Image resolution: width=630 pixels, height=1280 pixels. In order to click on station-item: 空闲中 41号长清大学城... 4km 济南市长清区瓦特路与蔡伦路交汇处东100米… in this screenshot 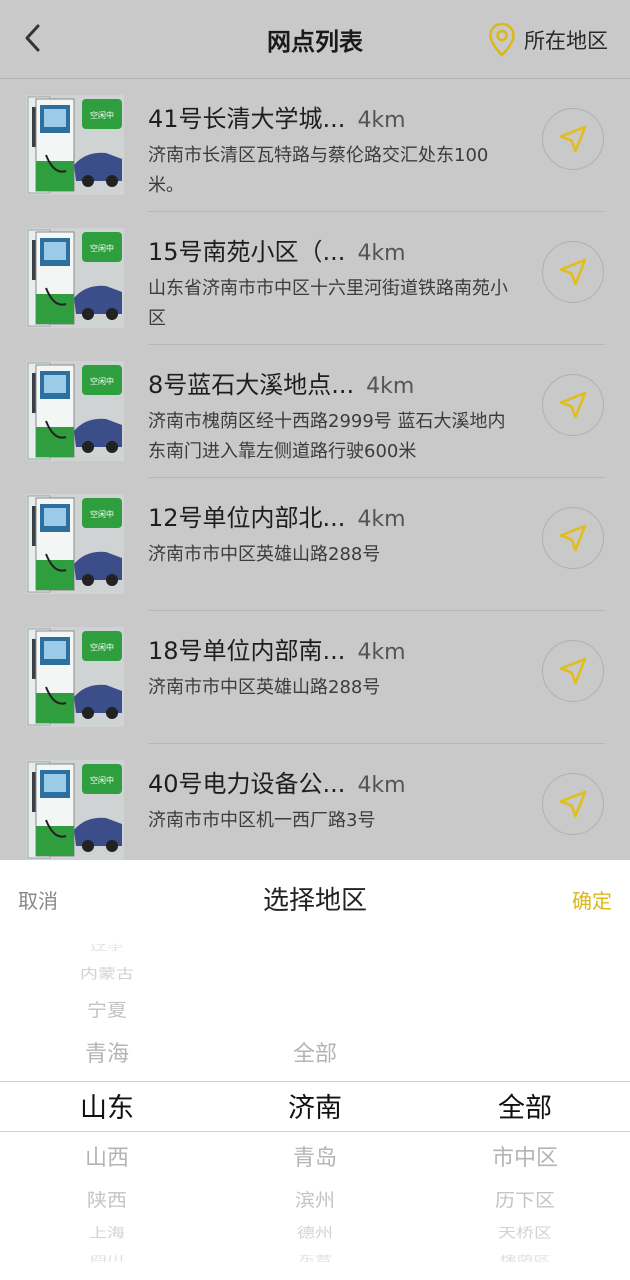, I will do `click(315, 145)`.